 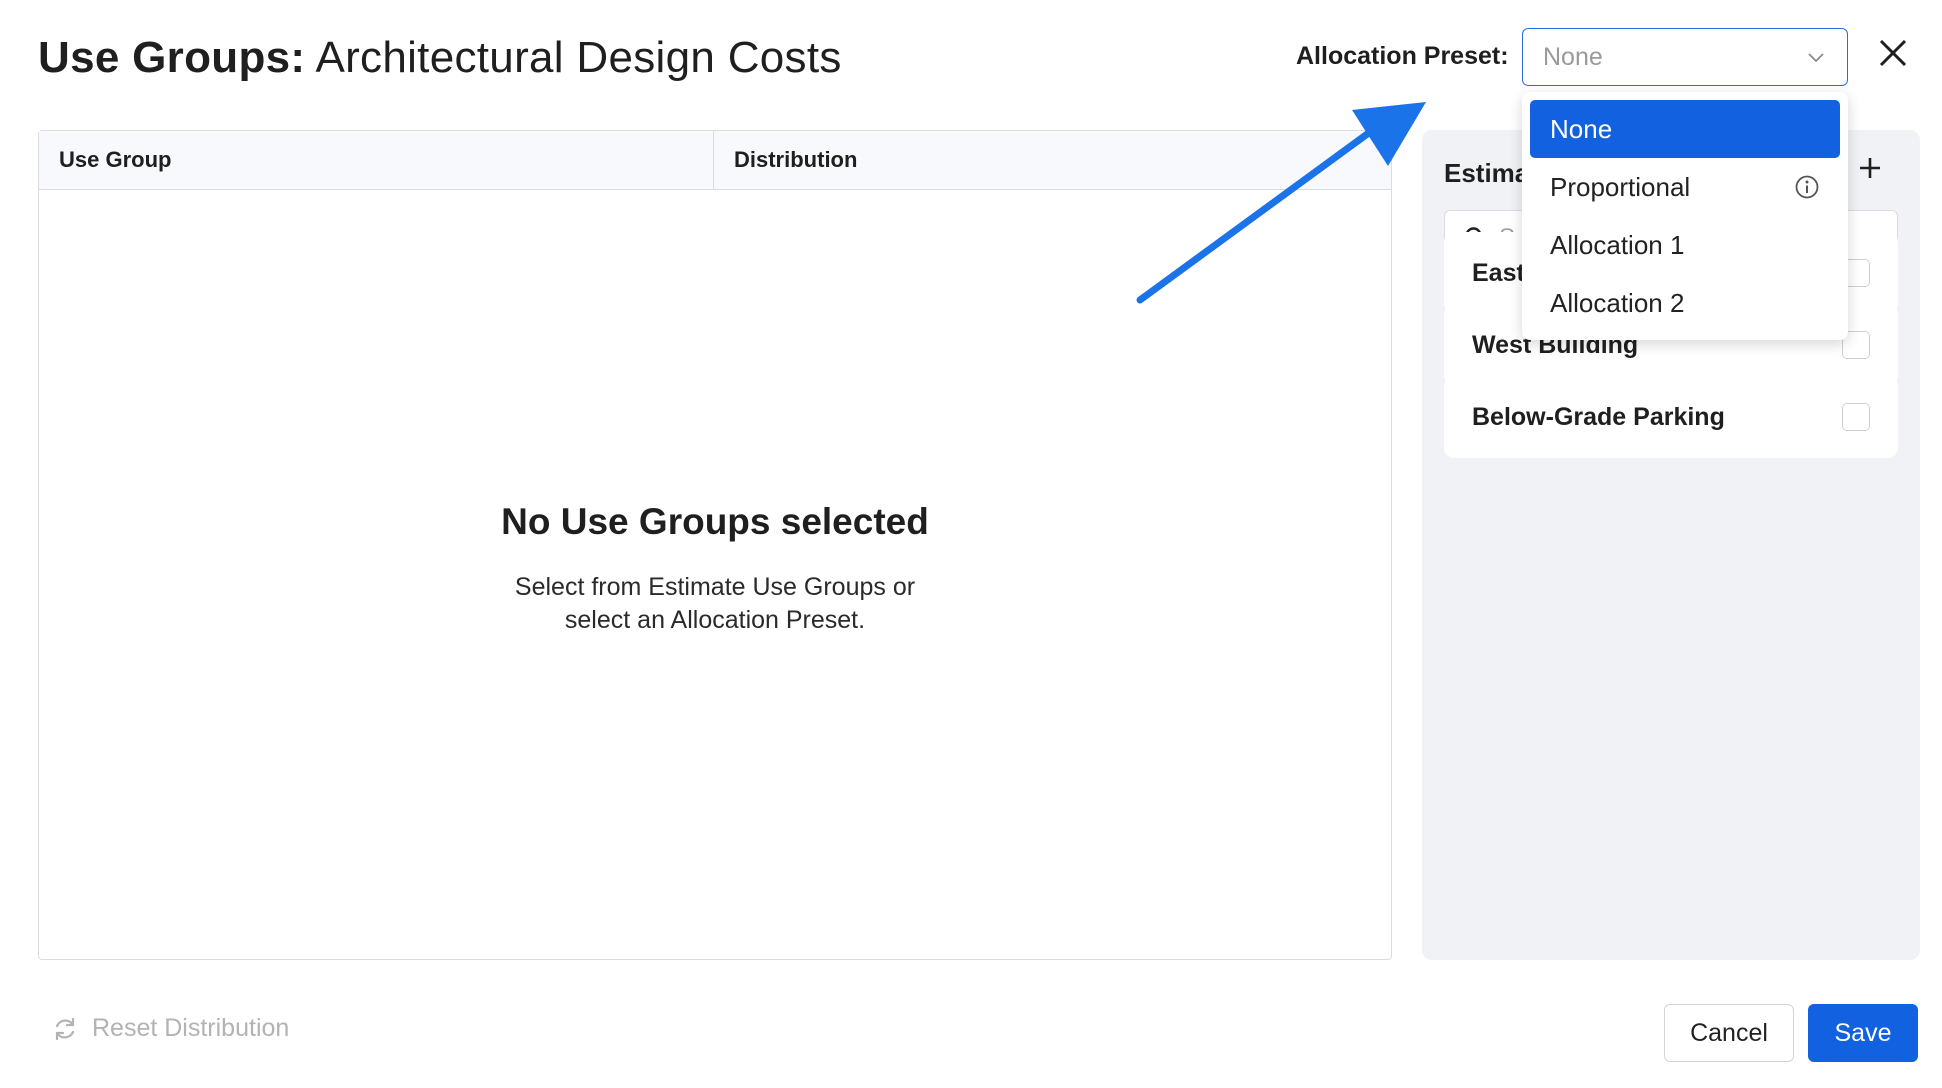 What do you see at coordinates (1052, 160) in the screenshot?
I see `column-header-distribution: Distribution` at bounding box center [1052, 160].